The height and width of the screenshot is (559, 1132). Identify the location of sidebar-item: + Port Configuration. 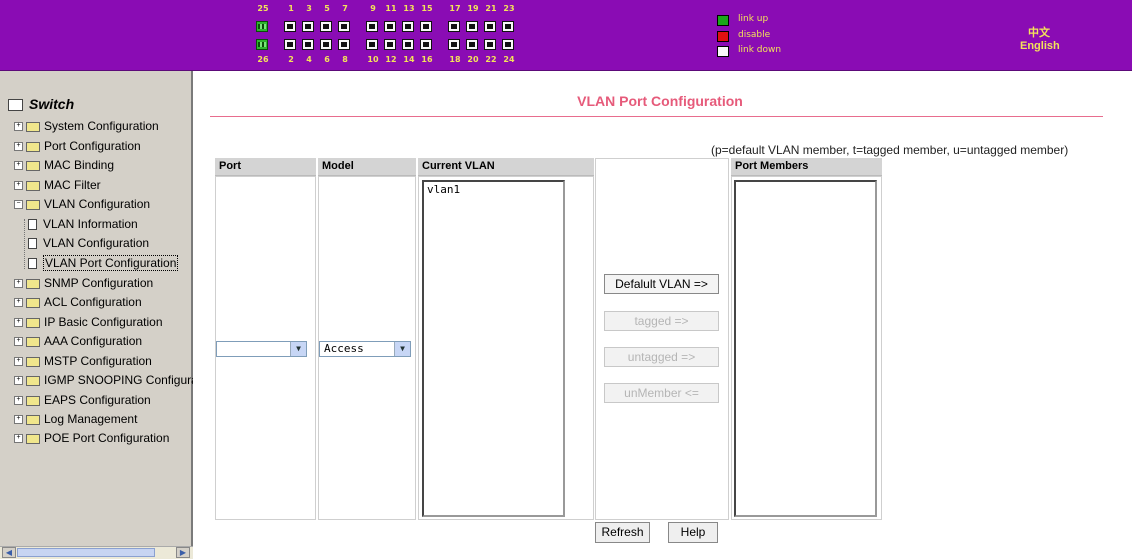
(103, 146).